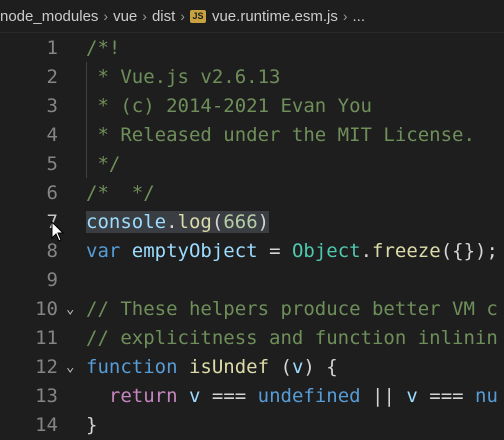 The image size is (504, 440). I want to click on code-token: /* */, so click(120, 193).